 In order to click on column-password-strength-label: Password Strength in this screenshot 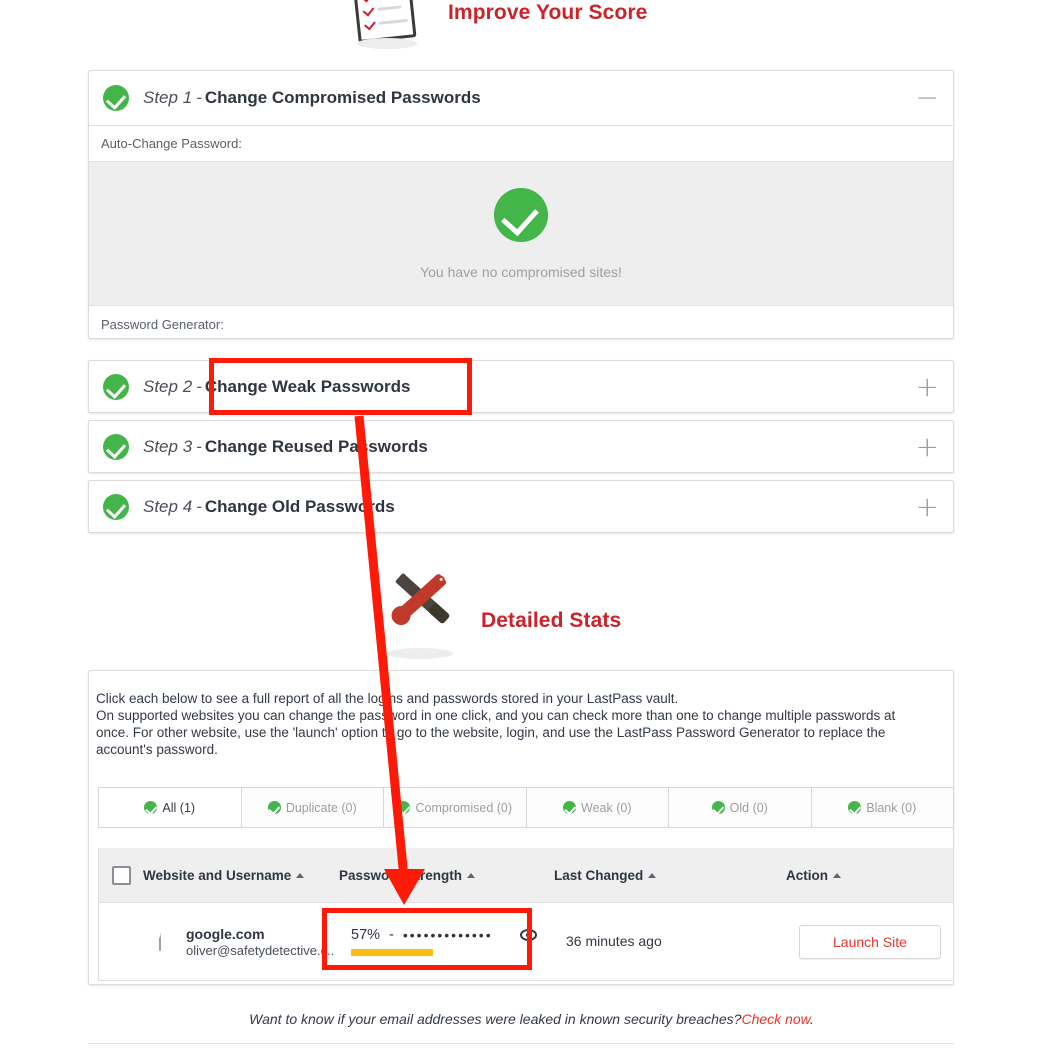, I will do `click(401, 875)`.